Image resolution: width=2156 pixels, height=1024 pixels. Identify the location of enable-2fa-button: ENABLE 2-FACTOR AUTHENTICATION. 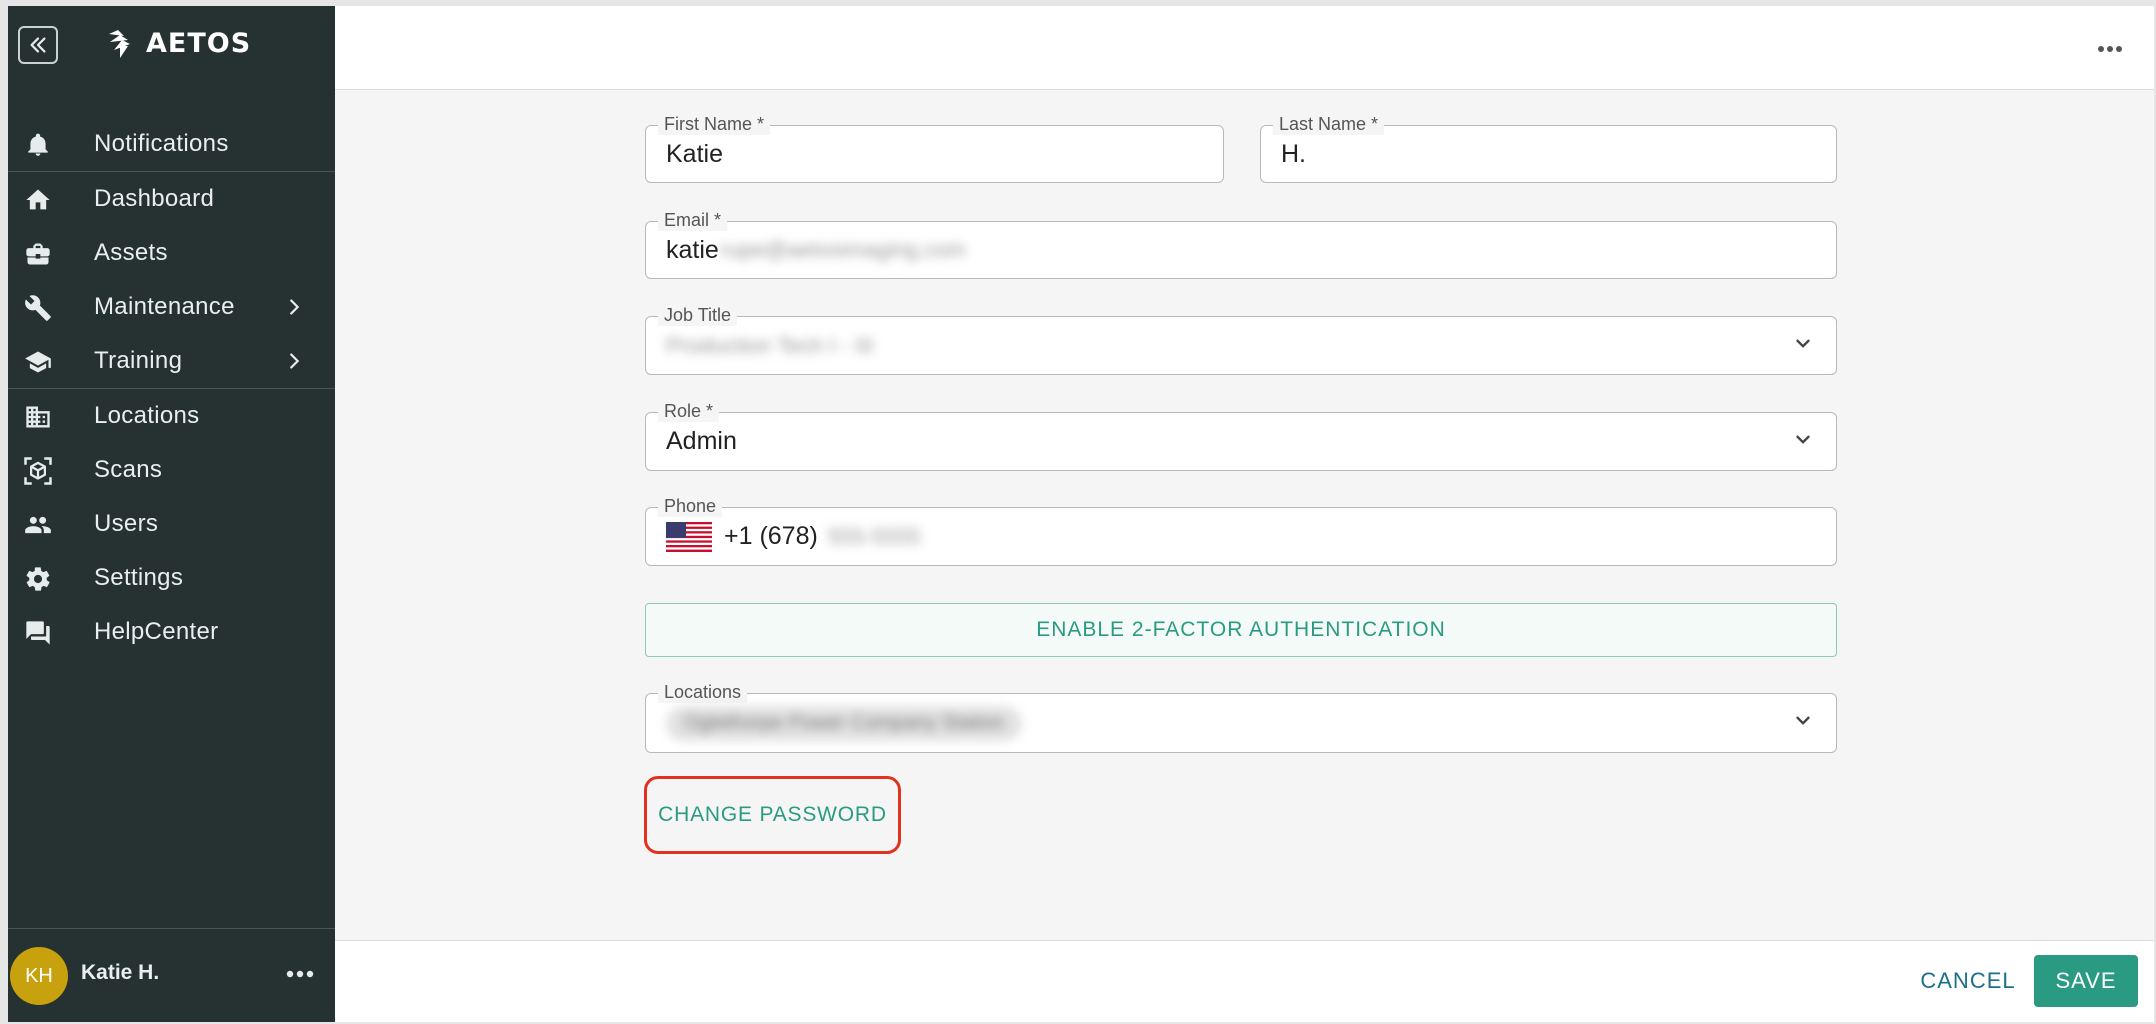
(1241, 630).